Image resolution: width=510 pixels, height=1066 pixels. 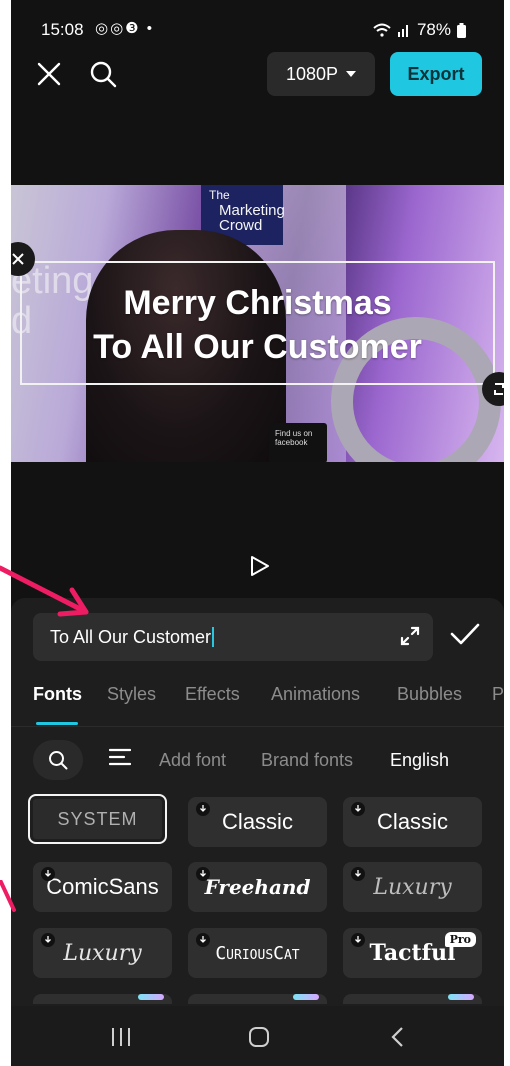 I want to click on play-icon, so click(x=260, y=566).